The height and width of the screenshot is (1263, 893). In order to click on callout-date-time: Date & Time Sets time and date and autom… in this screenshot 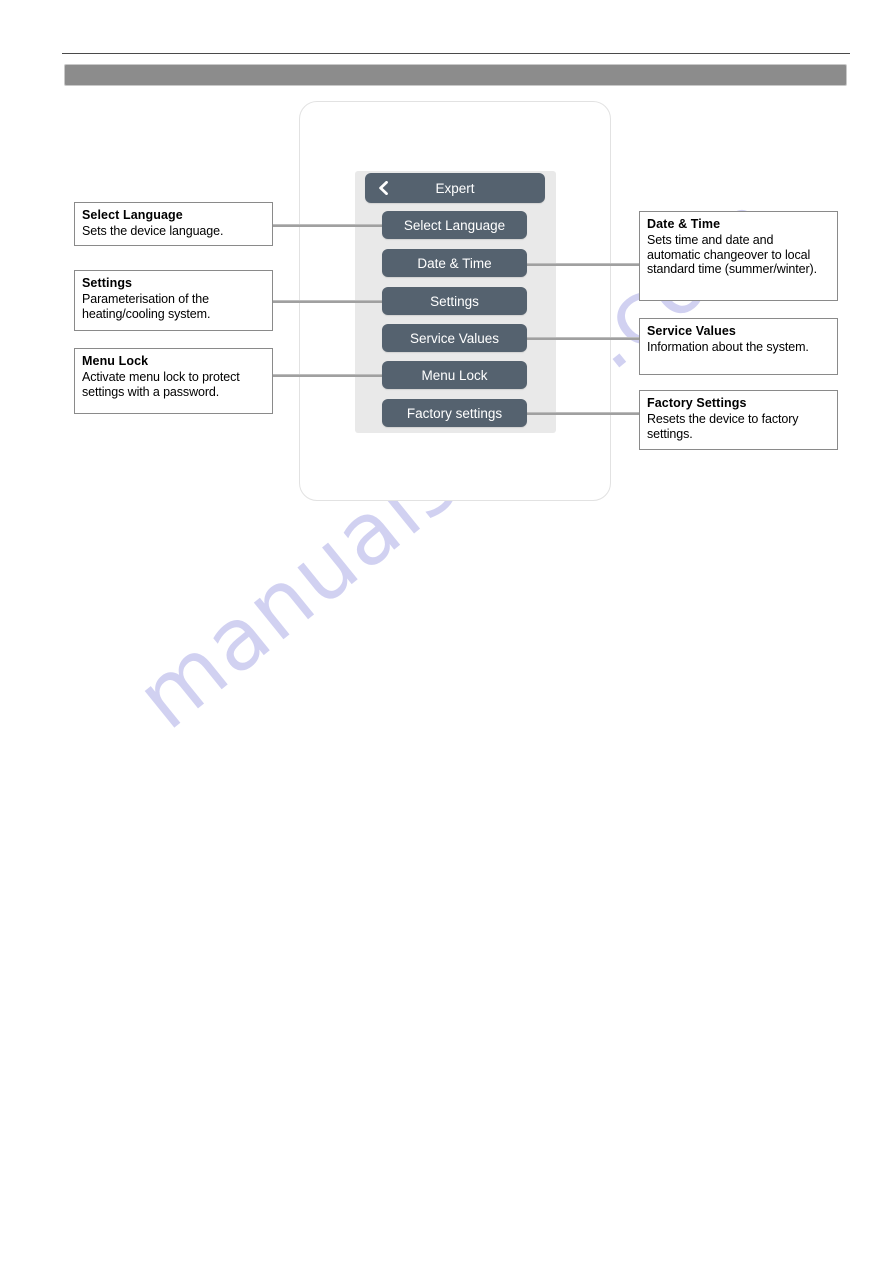, I will do `click(738, 256)`.